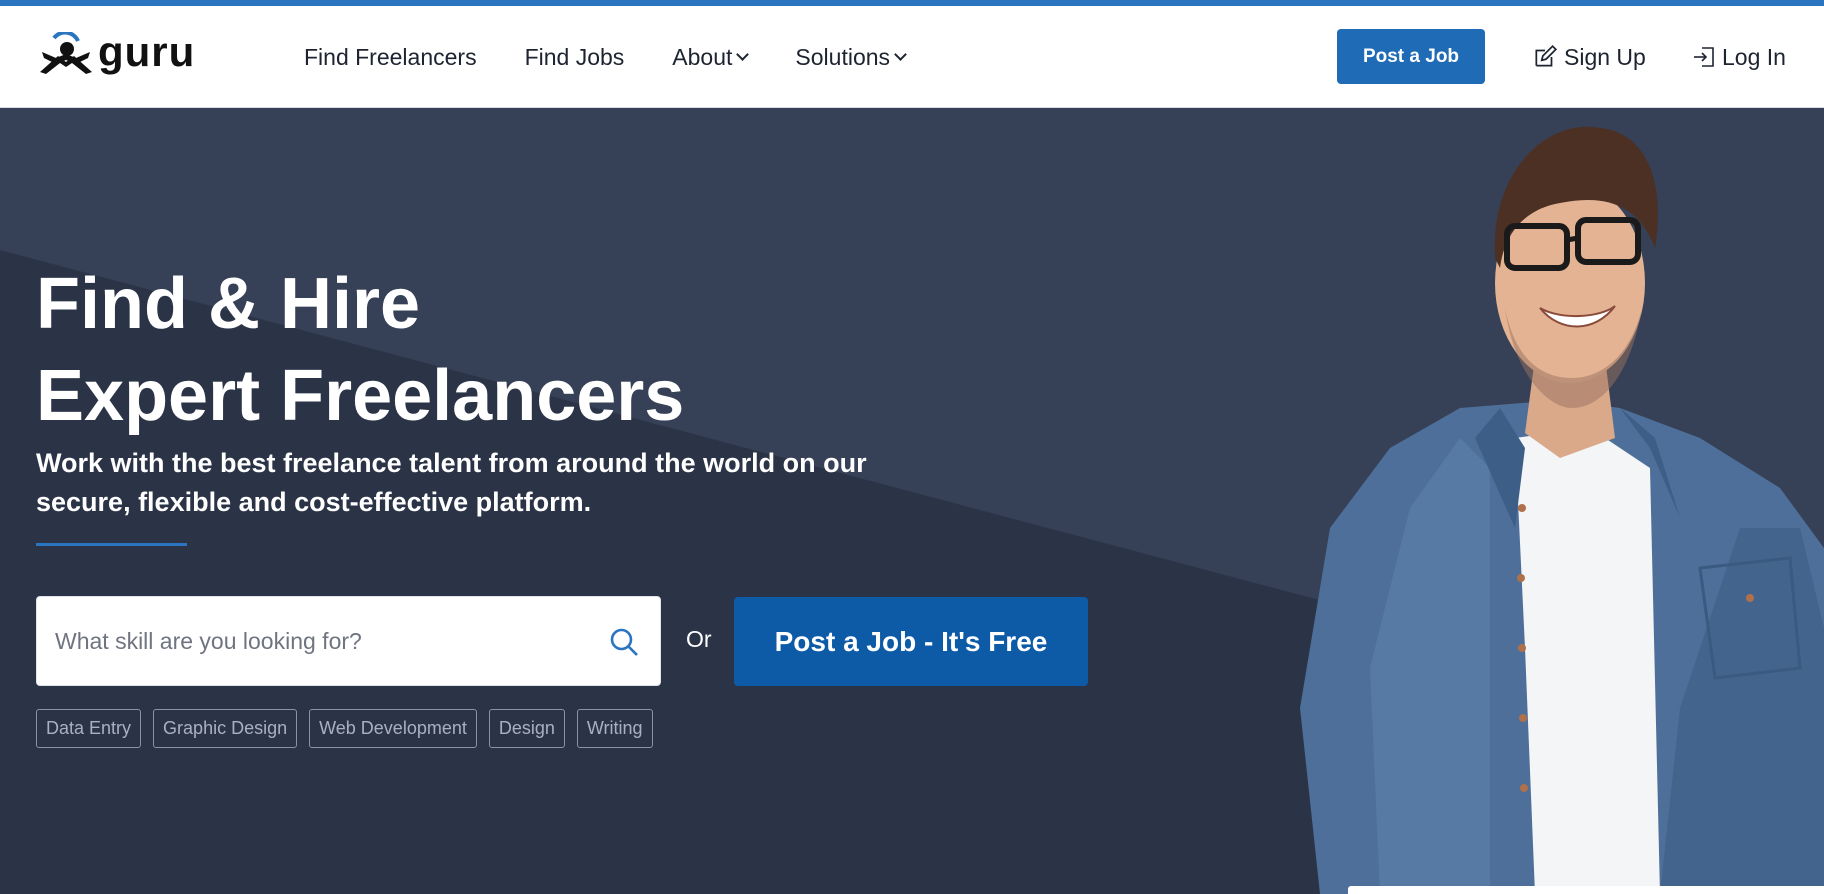 The image size is (1824, 894). What do you see at coordinates (624, 642) in the screenshot?
I see `search-icon` at bounding box center [624, 642].